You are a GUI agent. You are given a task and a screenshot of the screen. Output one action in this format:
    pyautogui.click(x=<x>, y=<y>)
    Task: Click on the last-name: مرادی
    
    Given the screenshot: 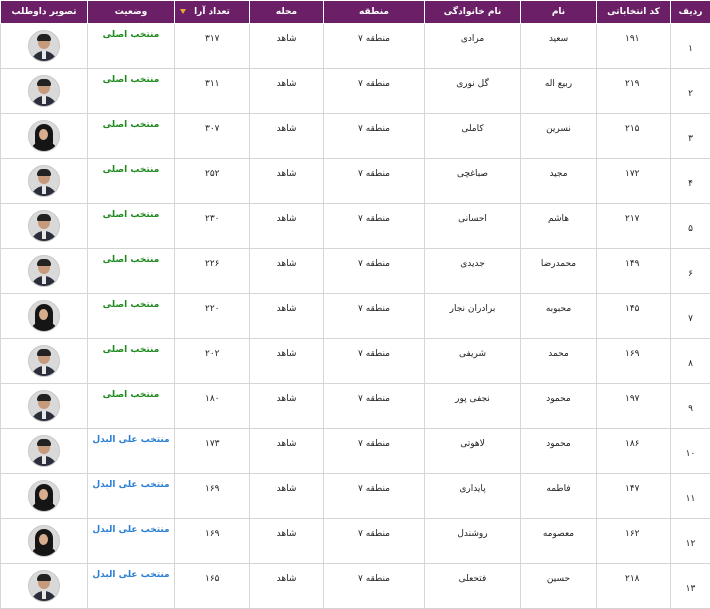 What is the action you would take?
    pyautogui.click(x=472, y=34)
    